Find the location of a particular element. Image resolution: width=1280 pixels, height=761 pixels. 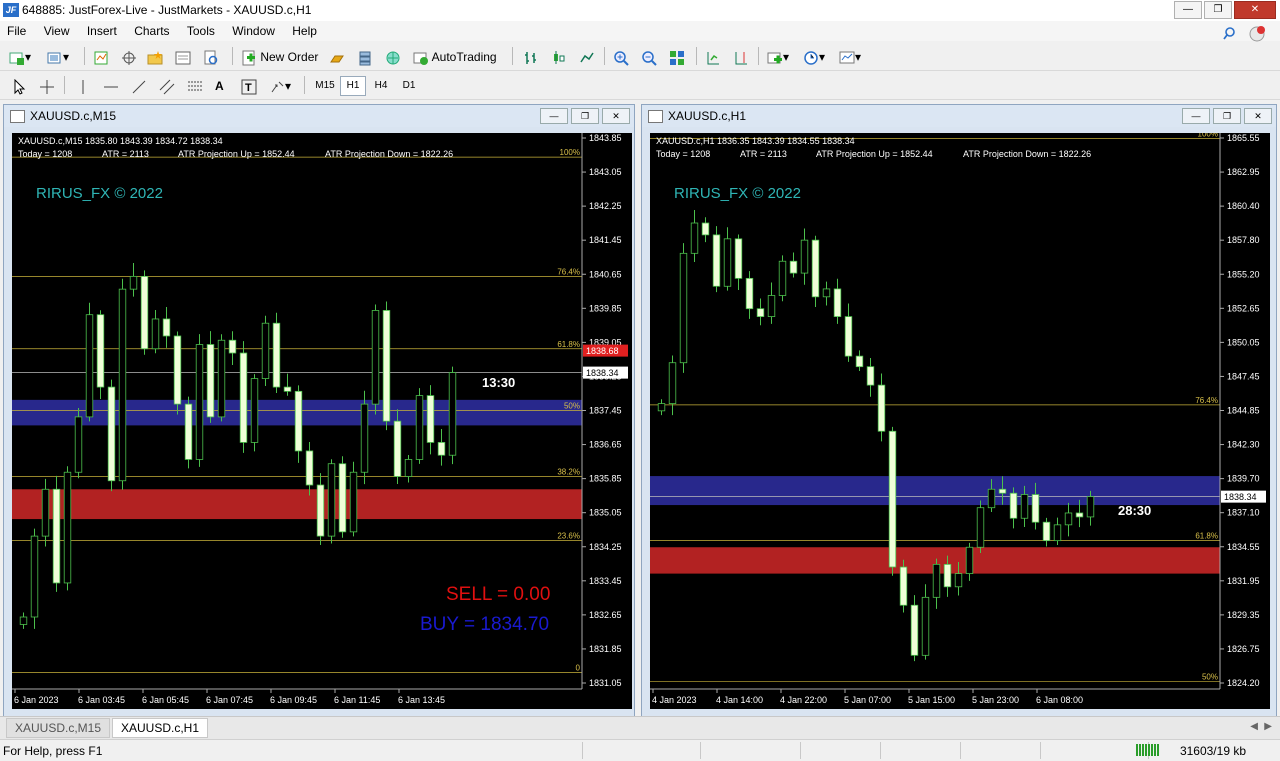

fibonacci-tool is located at coordinates (195, 86).